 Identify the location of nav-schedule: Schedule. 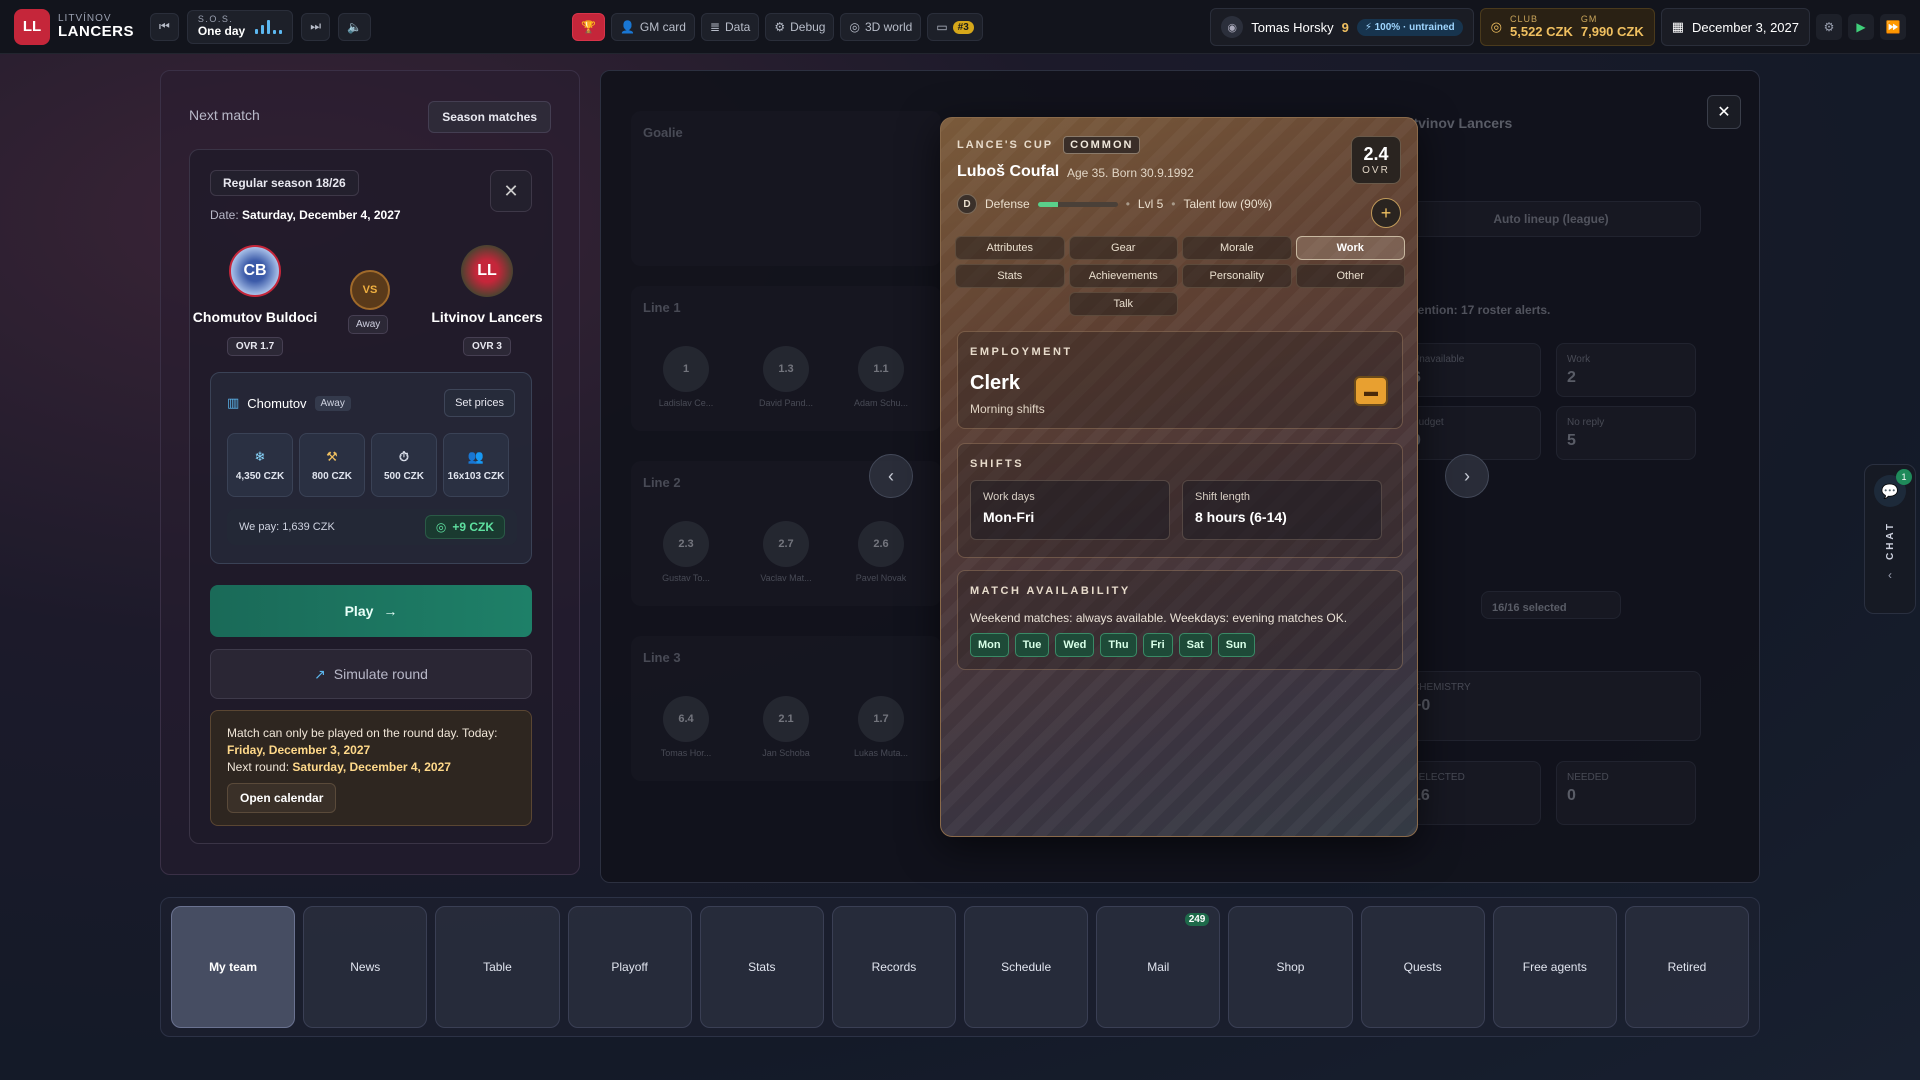
(1026, 967).